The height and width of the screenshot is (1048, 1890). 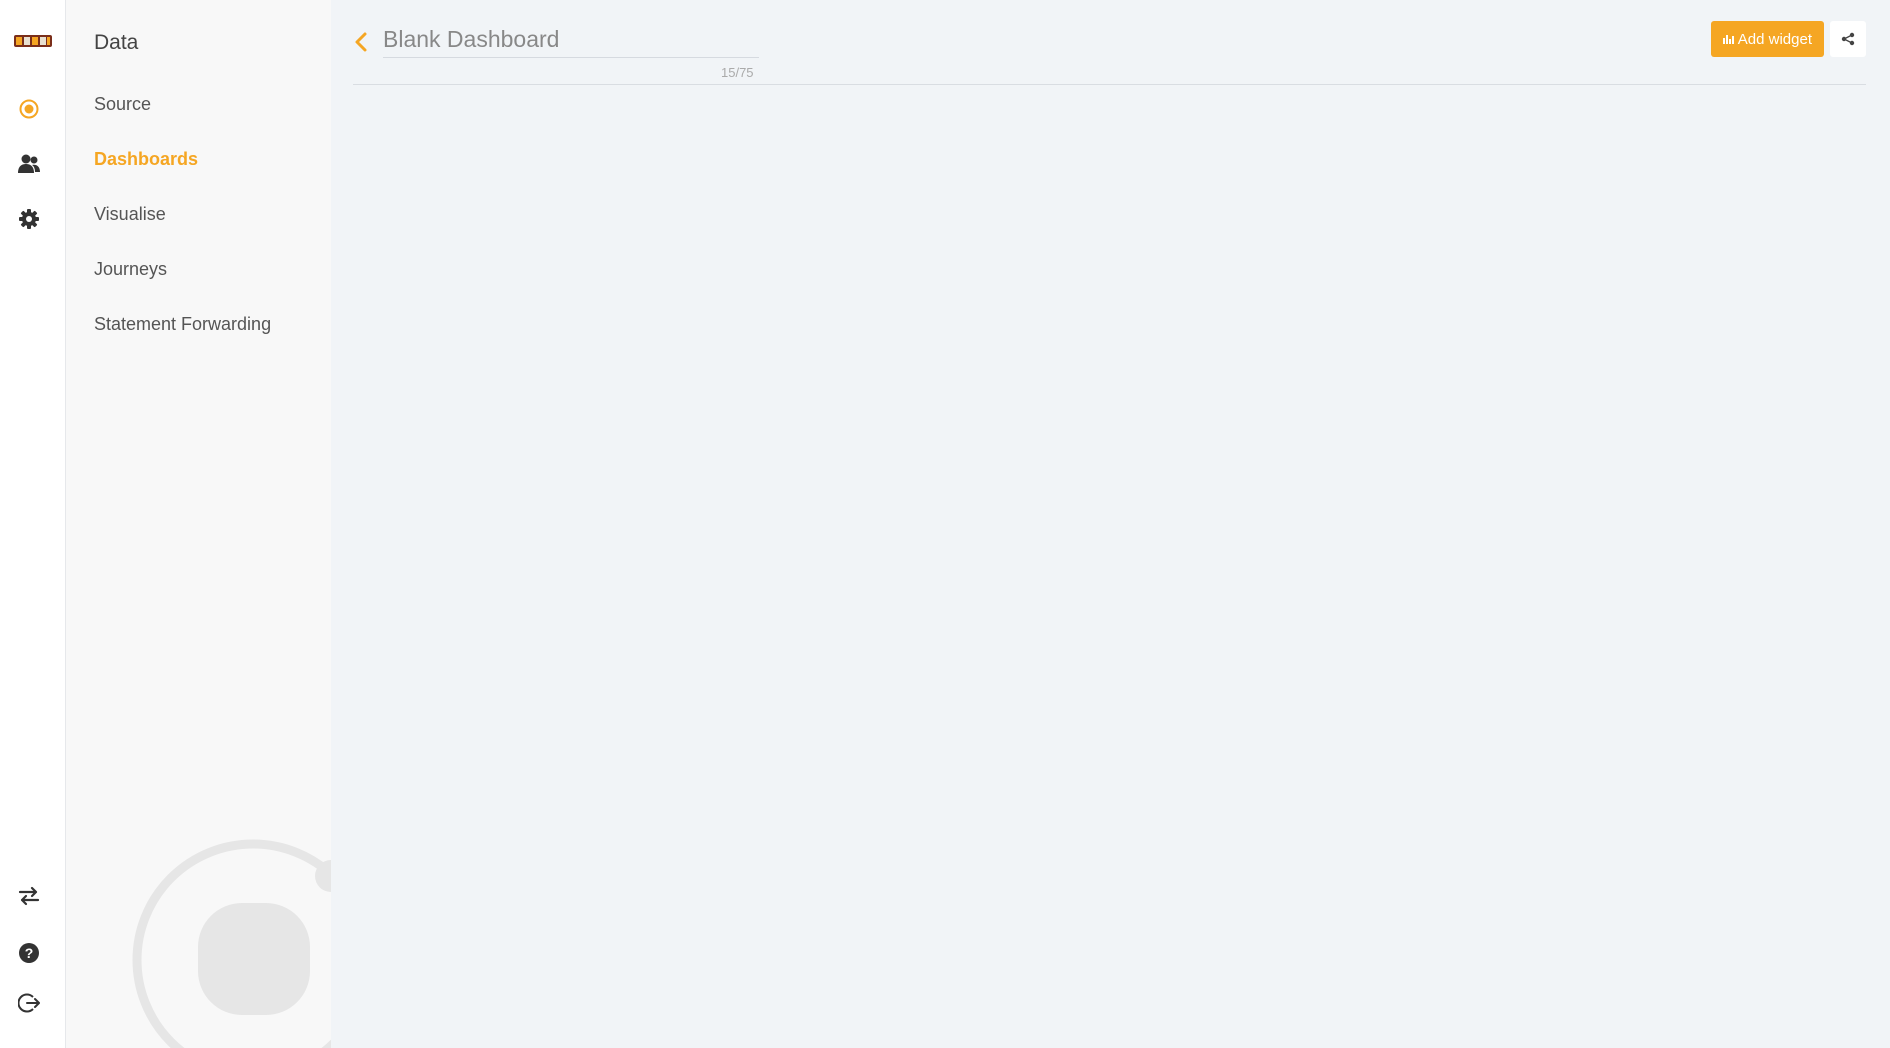 I want to click on gear-icon, so click(x=29, y=219).